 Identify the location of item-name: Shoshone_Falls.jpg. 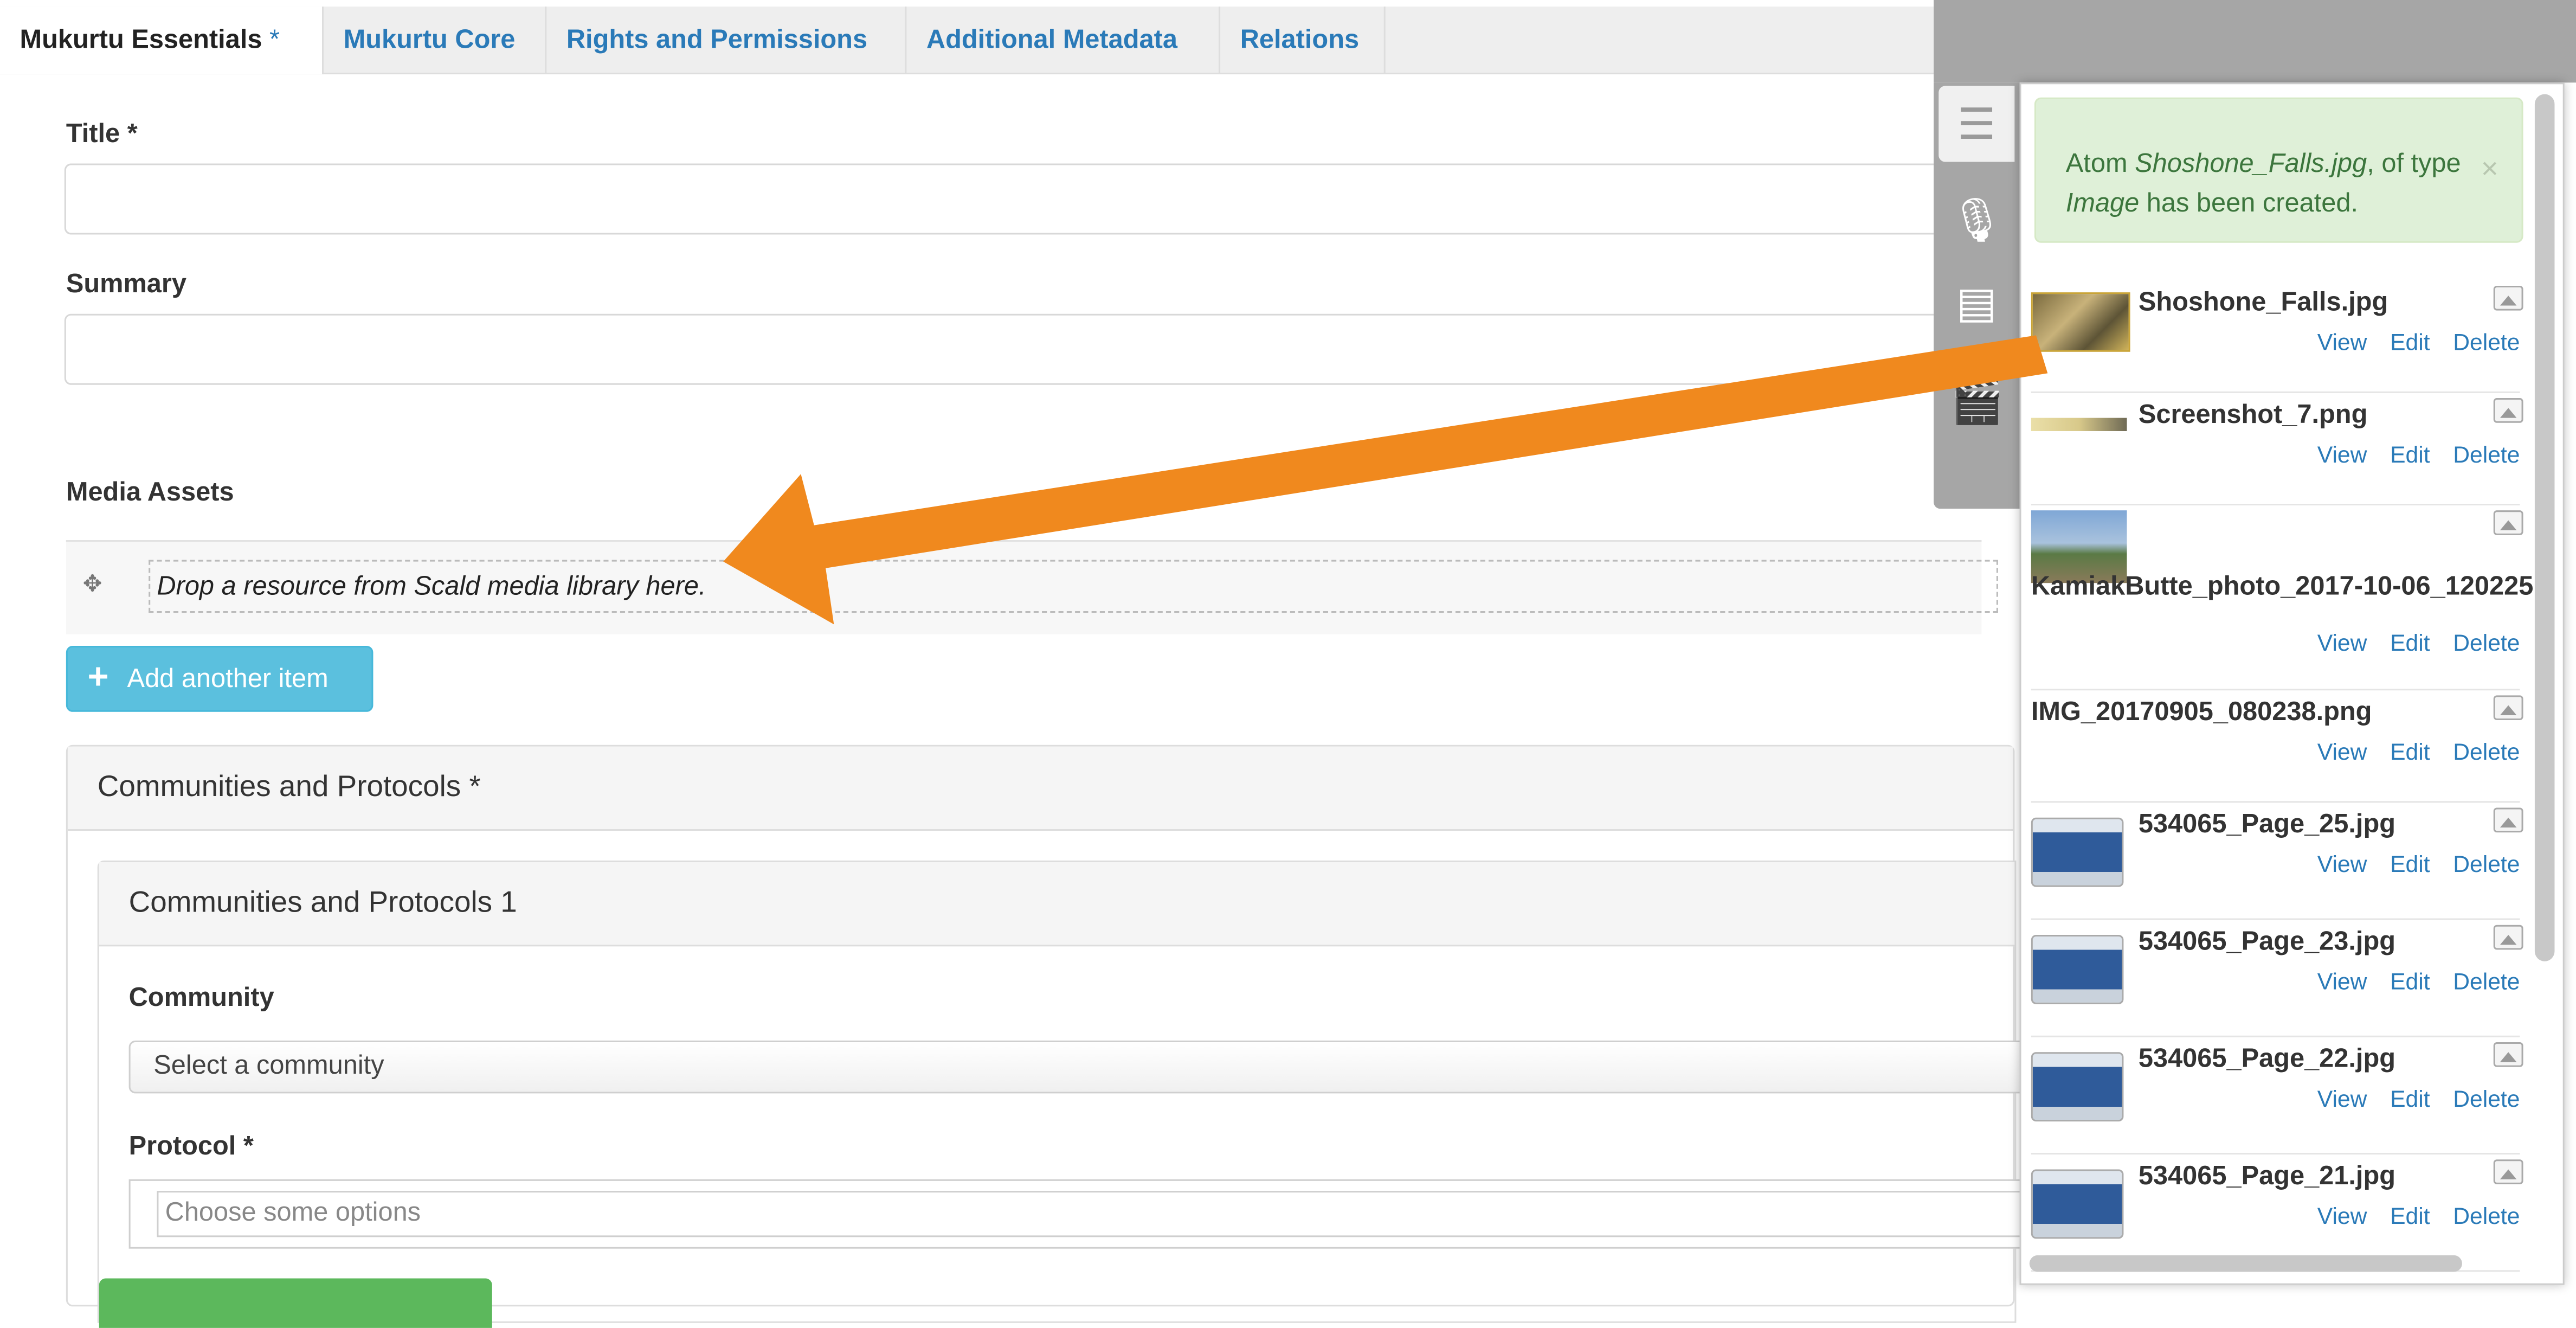
(2263, 303).